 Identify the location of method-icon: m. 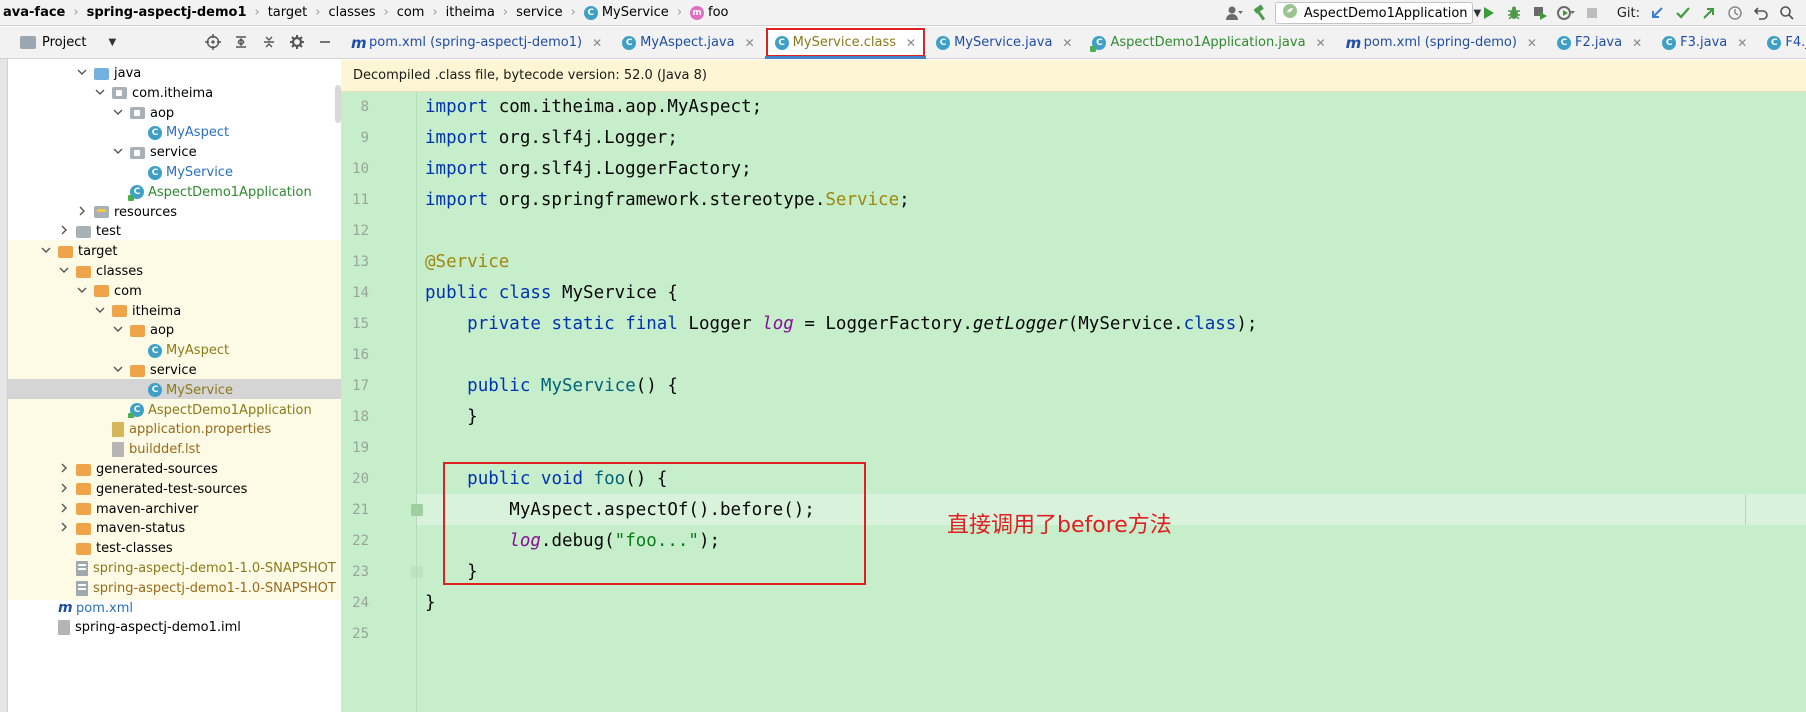
(697, 12).